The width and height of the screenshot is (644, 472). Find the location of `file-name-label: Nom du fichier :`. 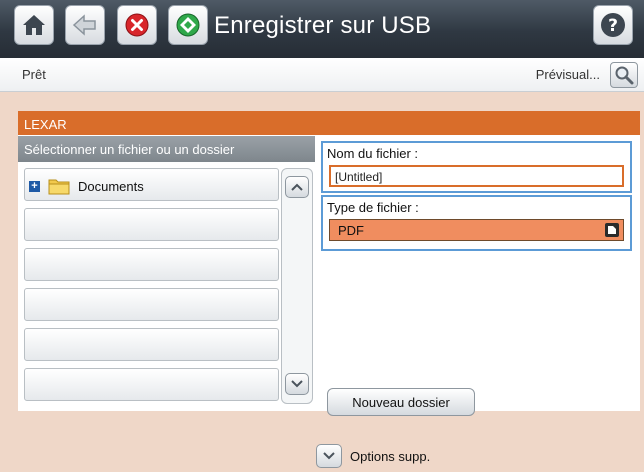

file-name-label: Nom du fichier : is located at coordinates (373, 153).